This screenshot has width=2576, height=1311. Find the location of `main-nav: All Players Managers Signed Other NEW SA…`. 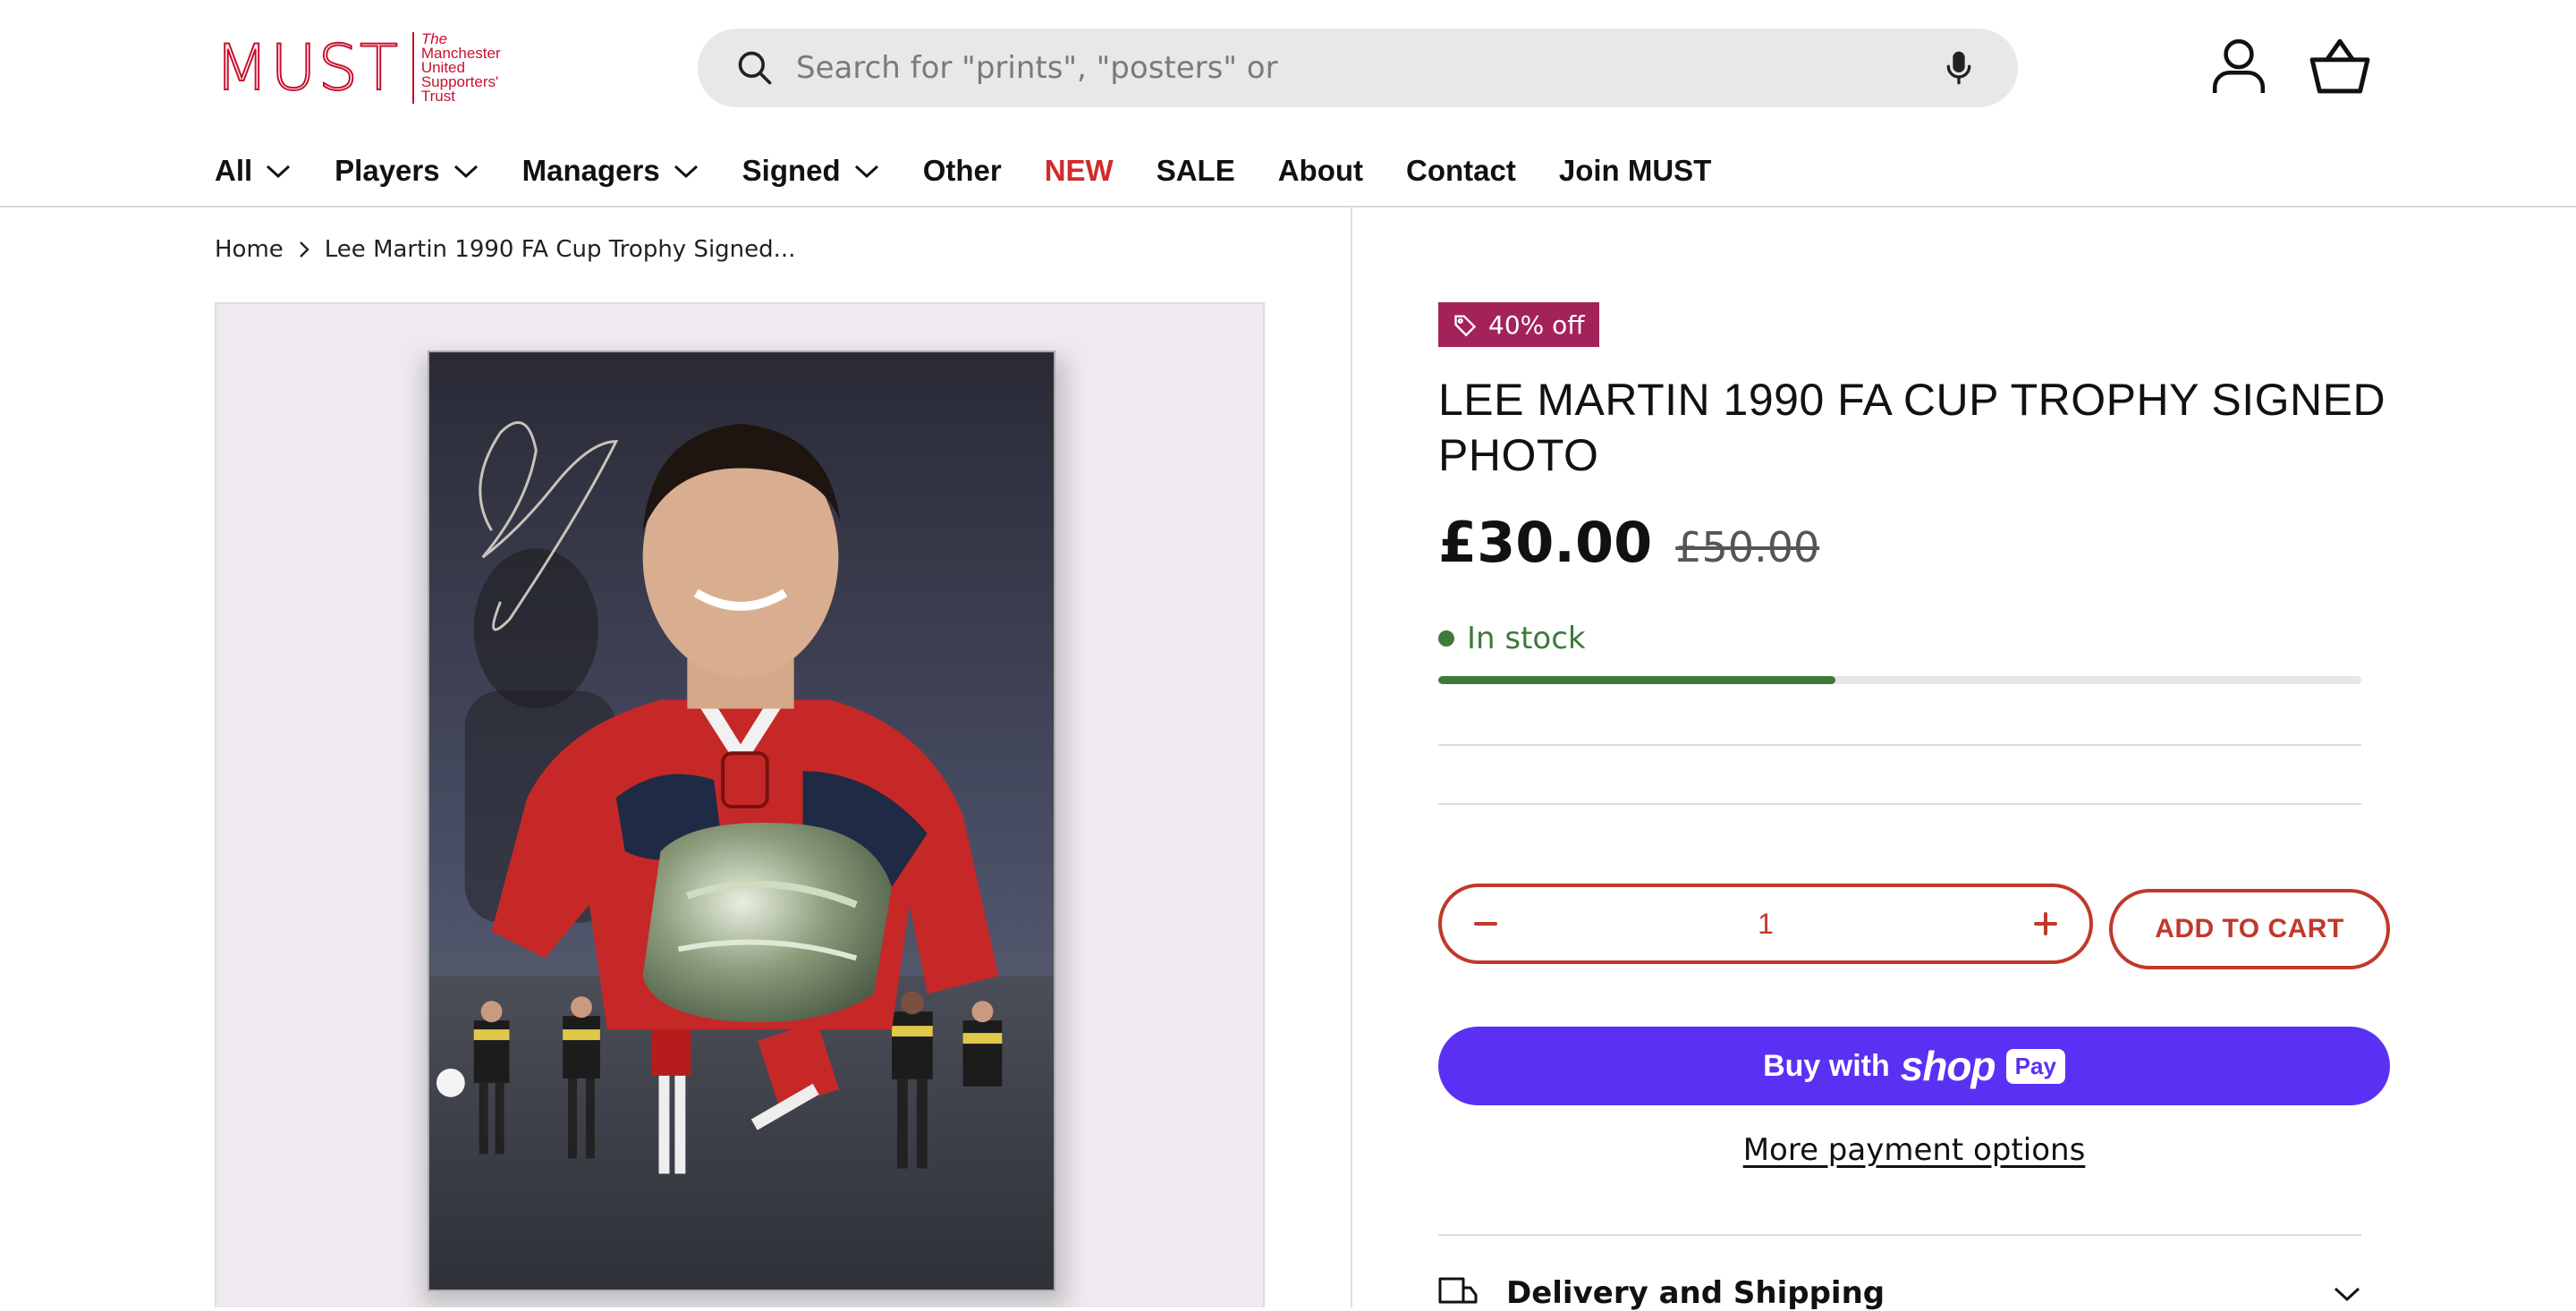

main-nav: All Players Managers Signed Other NEW SA… is located at coordinates (984, 170).